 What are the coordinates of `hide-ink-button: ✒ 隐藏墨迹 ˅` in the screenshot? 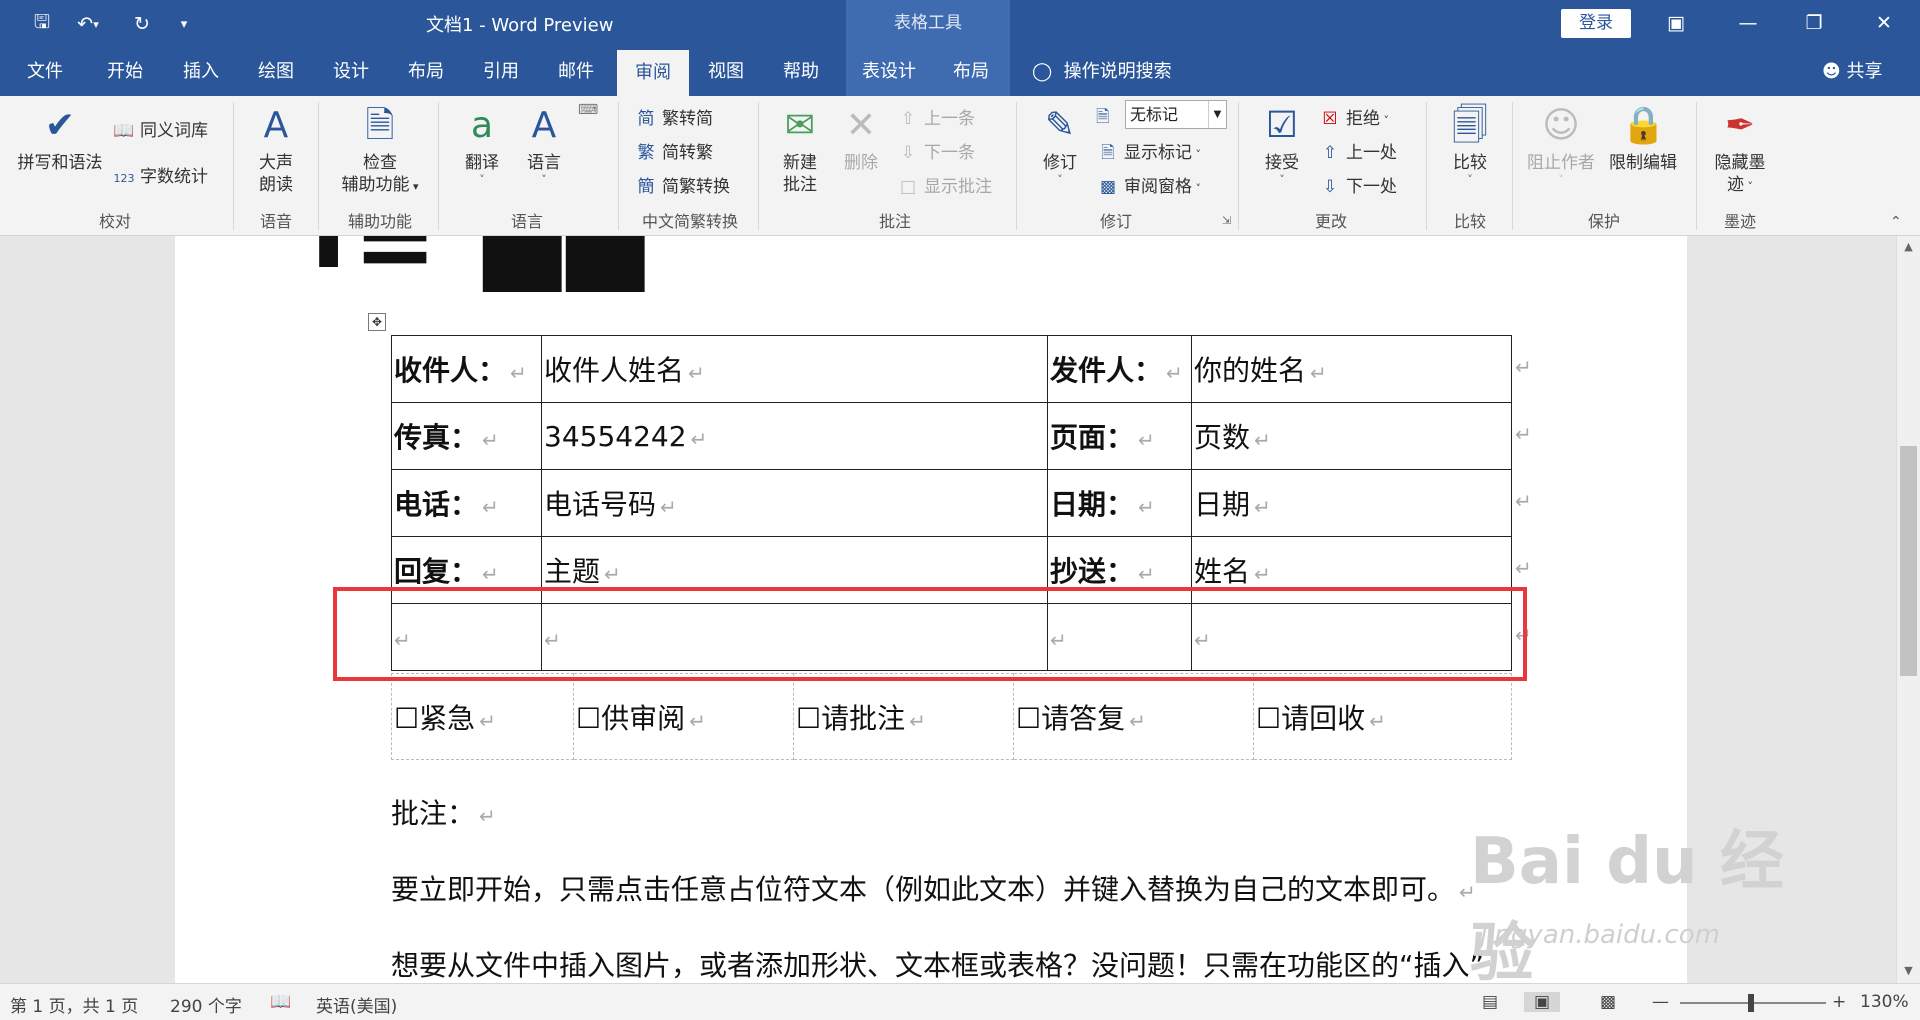 It's located at (1740, 151).